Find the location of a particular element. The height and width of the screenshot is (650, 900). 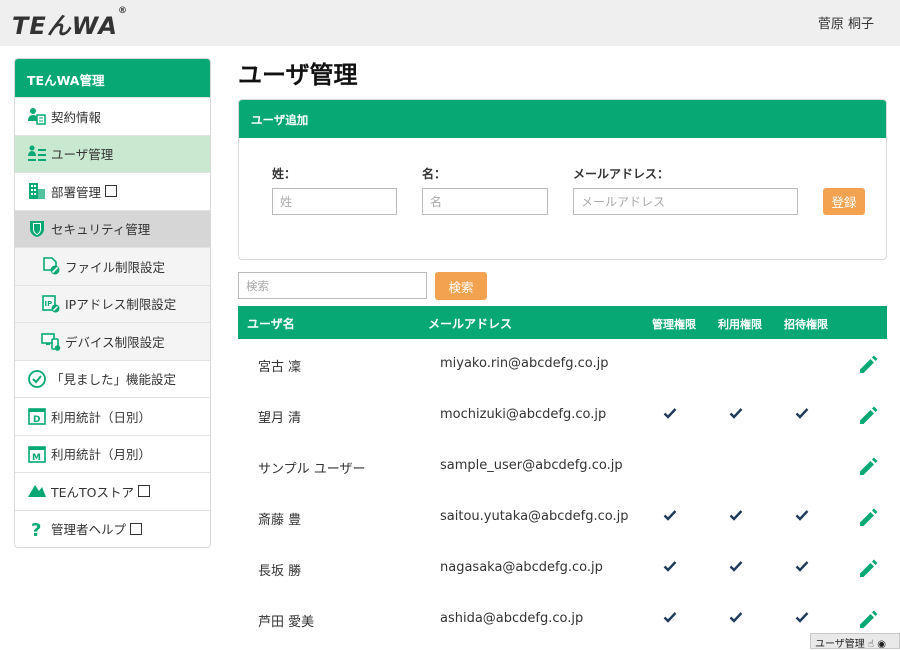

table-row: 望月 清 mochizuki@abcdefg.co.jp is located at coordinates (562, 415).